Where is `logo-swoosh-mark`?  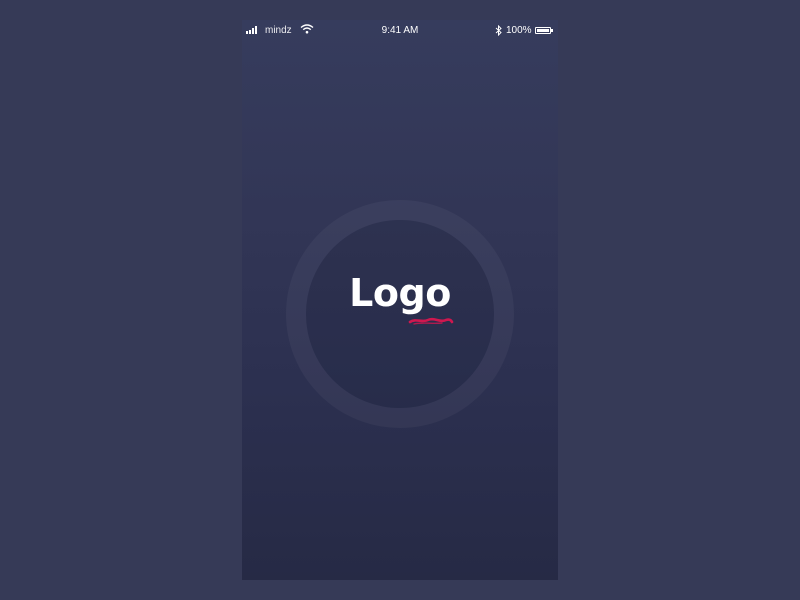
logo-swoosh-mark is located at coordinates (431, 321).